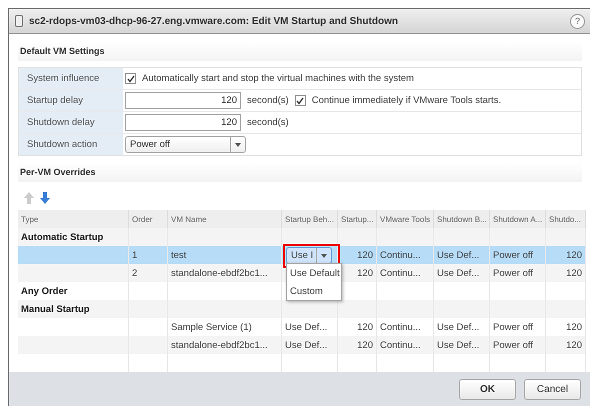  Describe the element at coordinates (71, 144) in the screenshot. I see `field-label: Shutdown action` at that location.